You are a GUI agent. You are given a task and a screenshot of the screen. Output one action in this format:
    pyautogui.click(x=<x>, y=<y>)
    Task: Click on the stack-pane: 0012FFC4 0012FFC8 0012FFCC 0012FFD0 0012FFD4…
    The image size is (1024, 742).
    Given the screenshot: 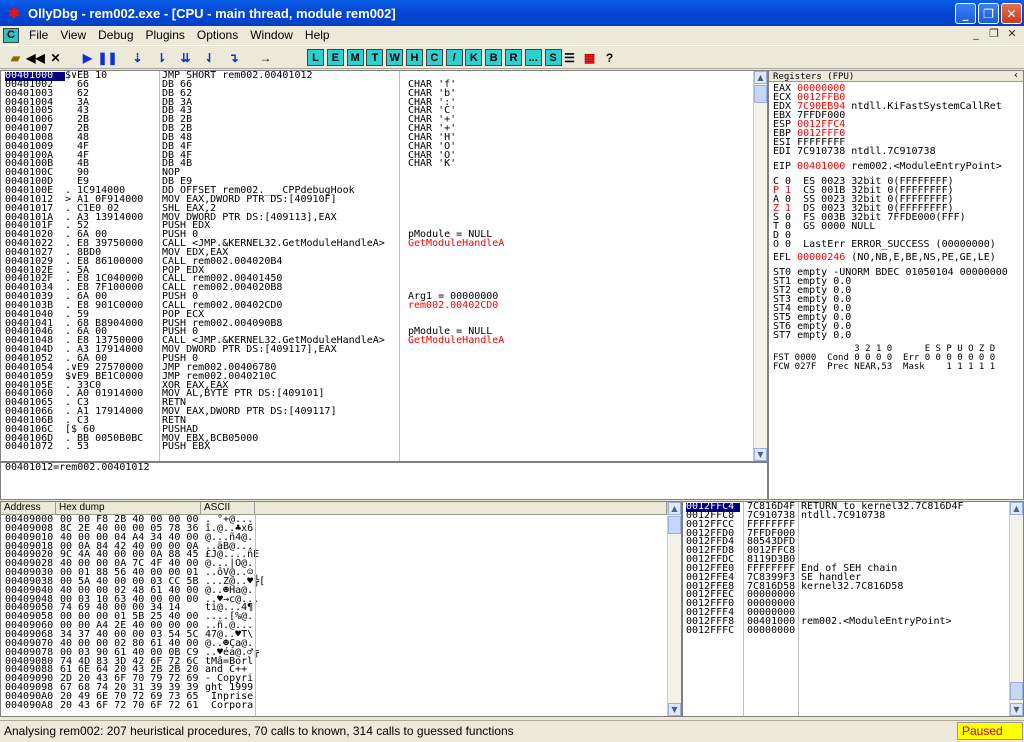 What is the action you would take?
    pyautogui.click(x=853, y=609)
    